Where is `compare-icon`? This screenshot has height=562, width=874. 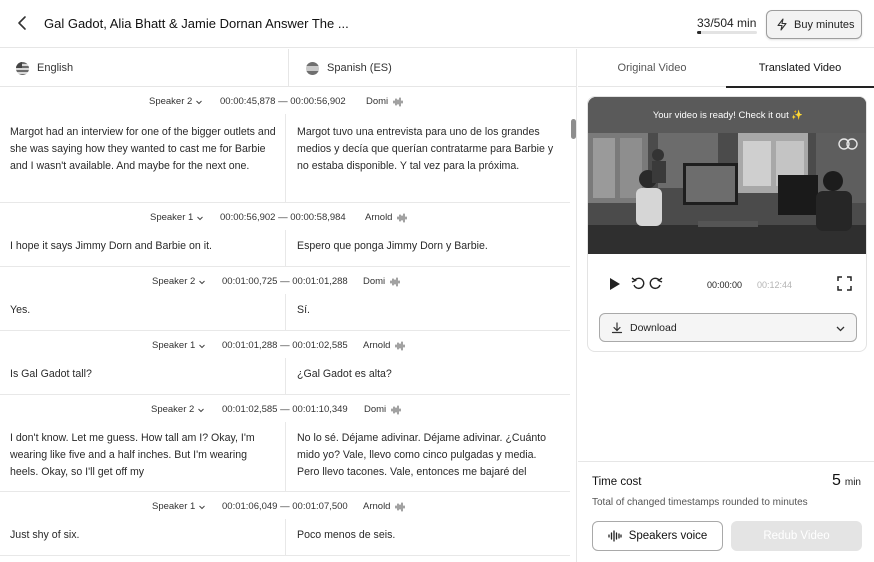
compare-icon is located at coordinates (848, 144).